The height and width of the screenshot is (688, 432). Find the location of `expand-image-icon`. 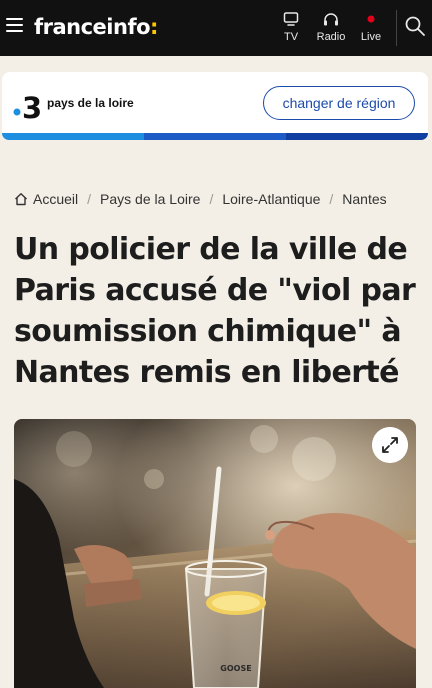

expand-image-icon is located at coordinates (390, 445).